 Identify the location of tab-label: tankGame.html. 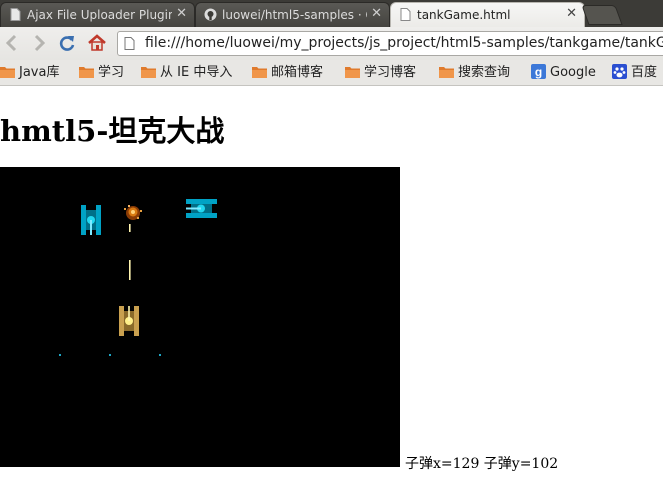
(464, 15).